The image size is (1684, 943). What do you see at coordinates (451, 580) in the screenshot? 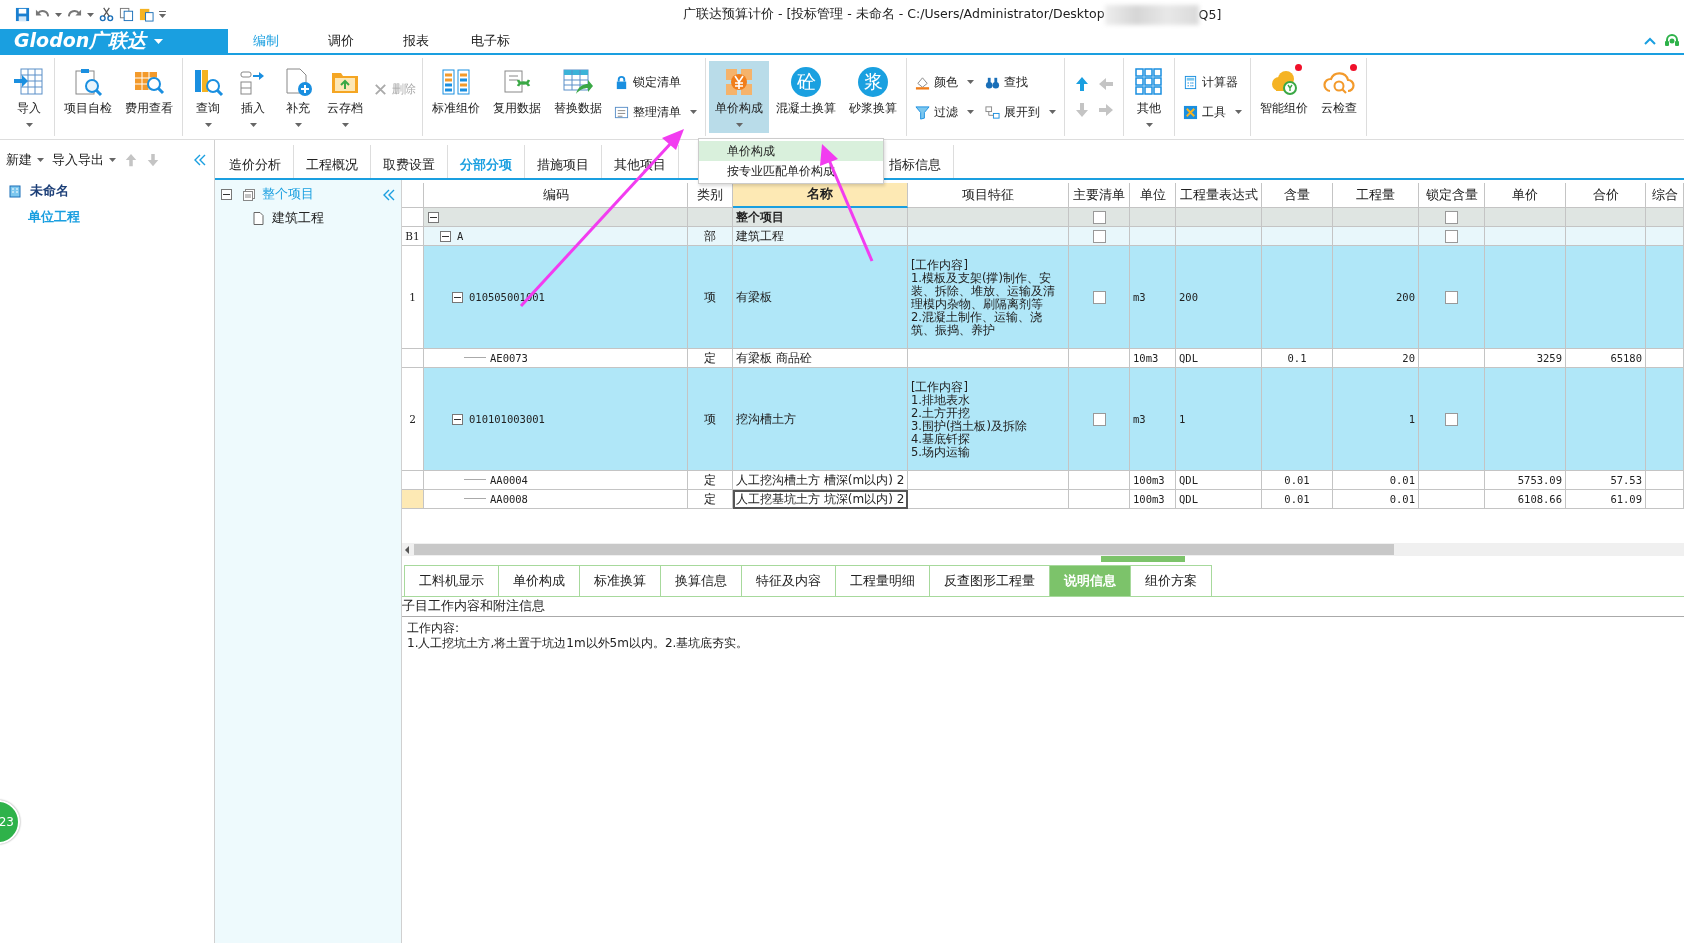
I see `tab: 工料机显示` at bounding box center [451, 580].